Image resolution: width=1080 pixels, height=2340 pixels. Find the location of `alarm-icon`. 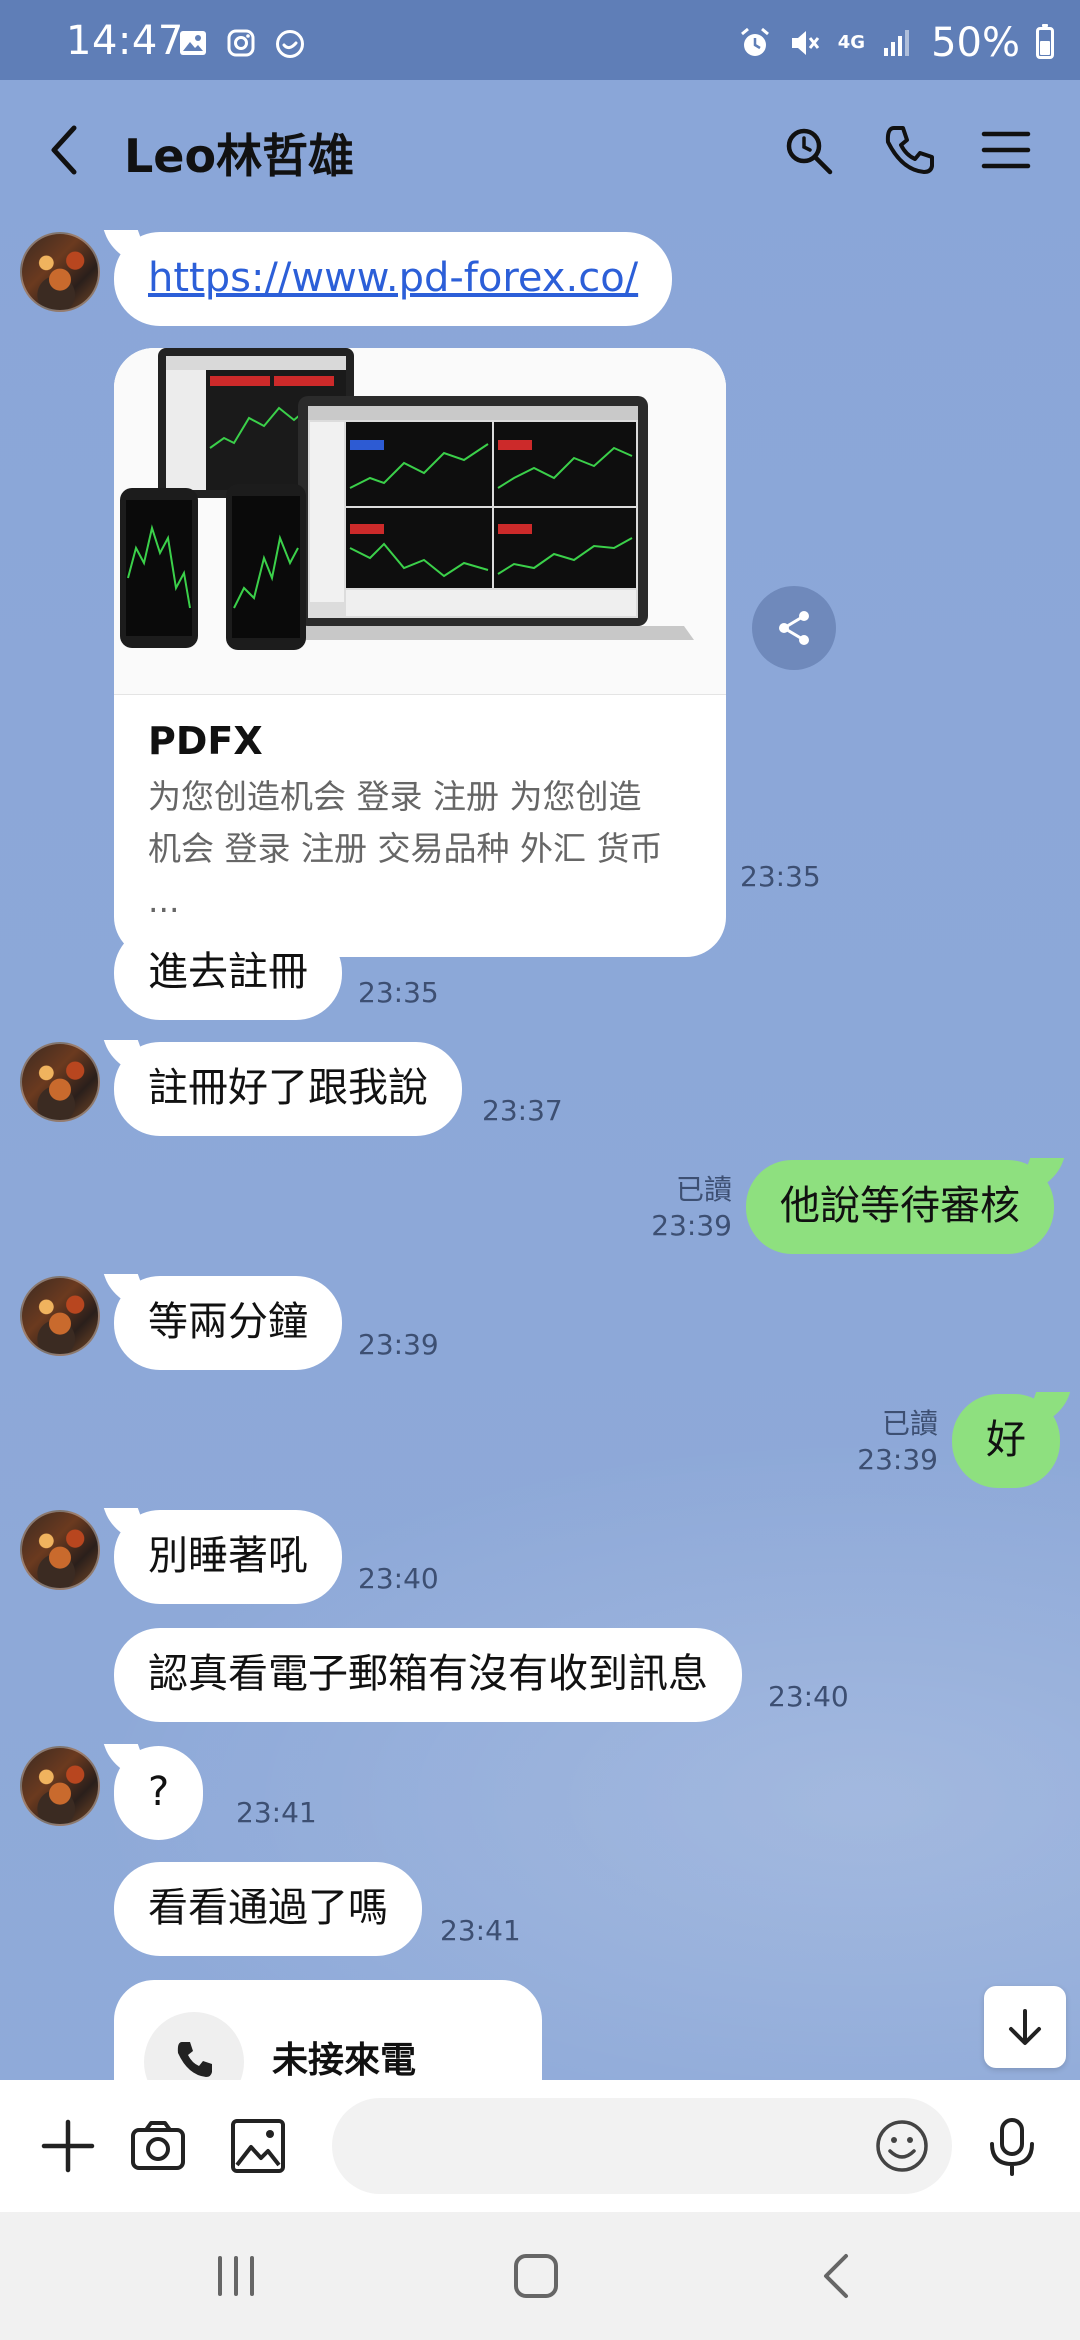

alarm-icon is located at coordinates (754, 41).